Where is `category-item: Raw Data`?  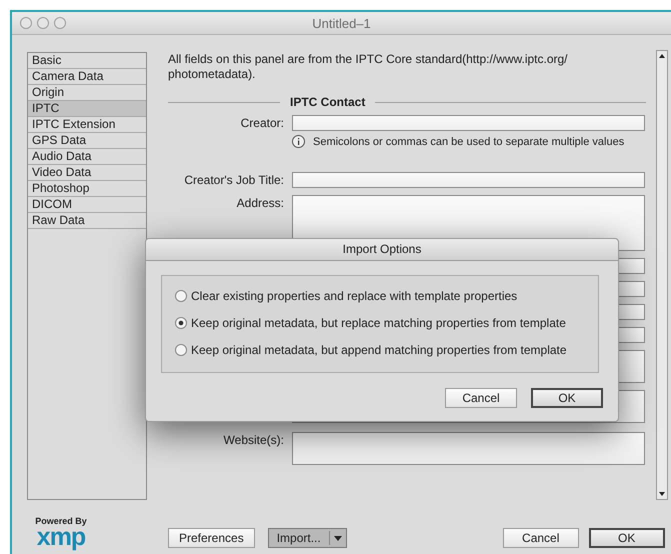 category-item: Raw Data is located at coordinates (87, 221).